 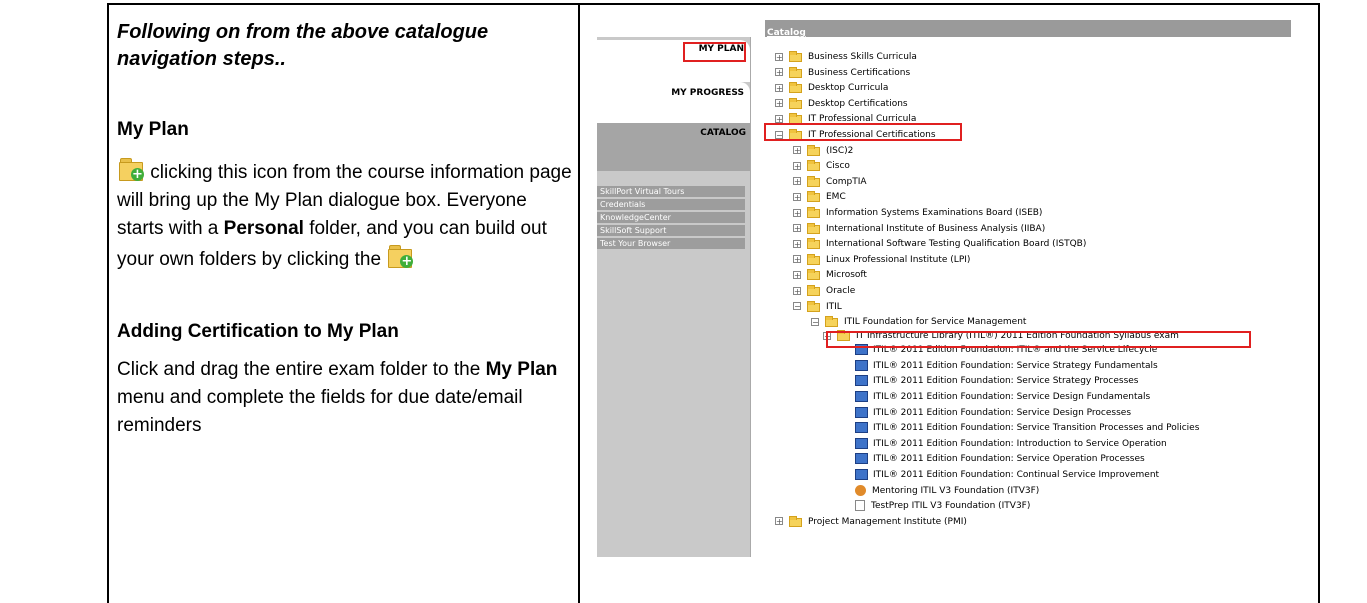 I want to click on tree-folder: + Business Certifications, so click(x=842, y=73).